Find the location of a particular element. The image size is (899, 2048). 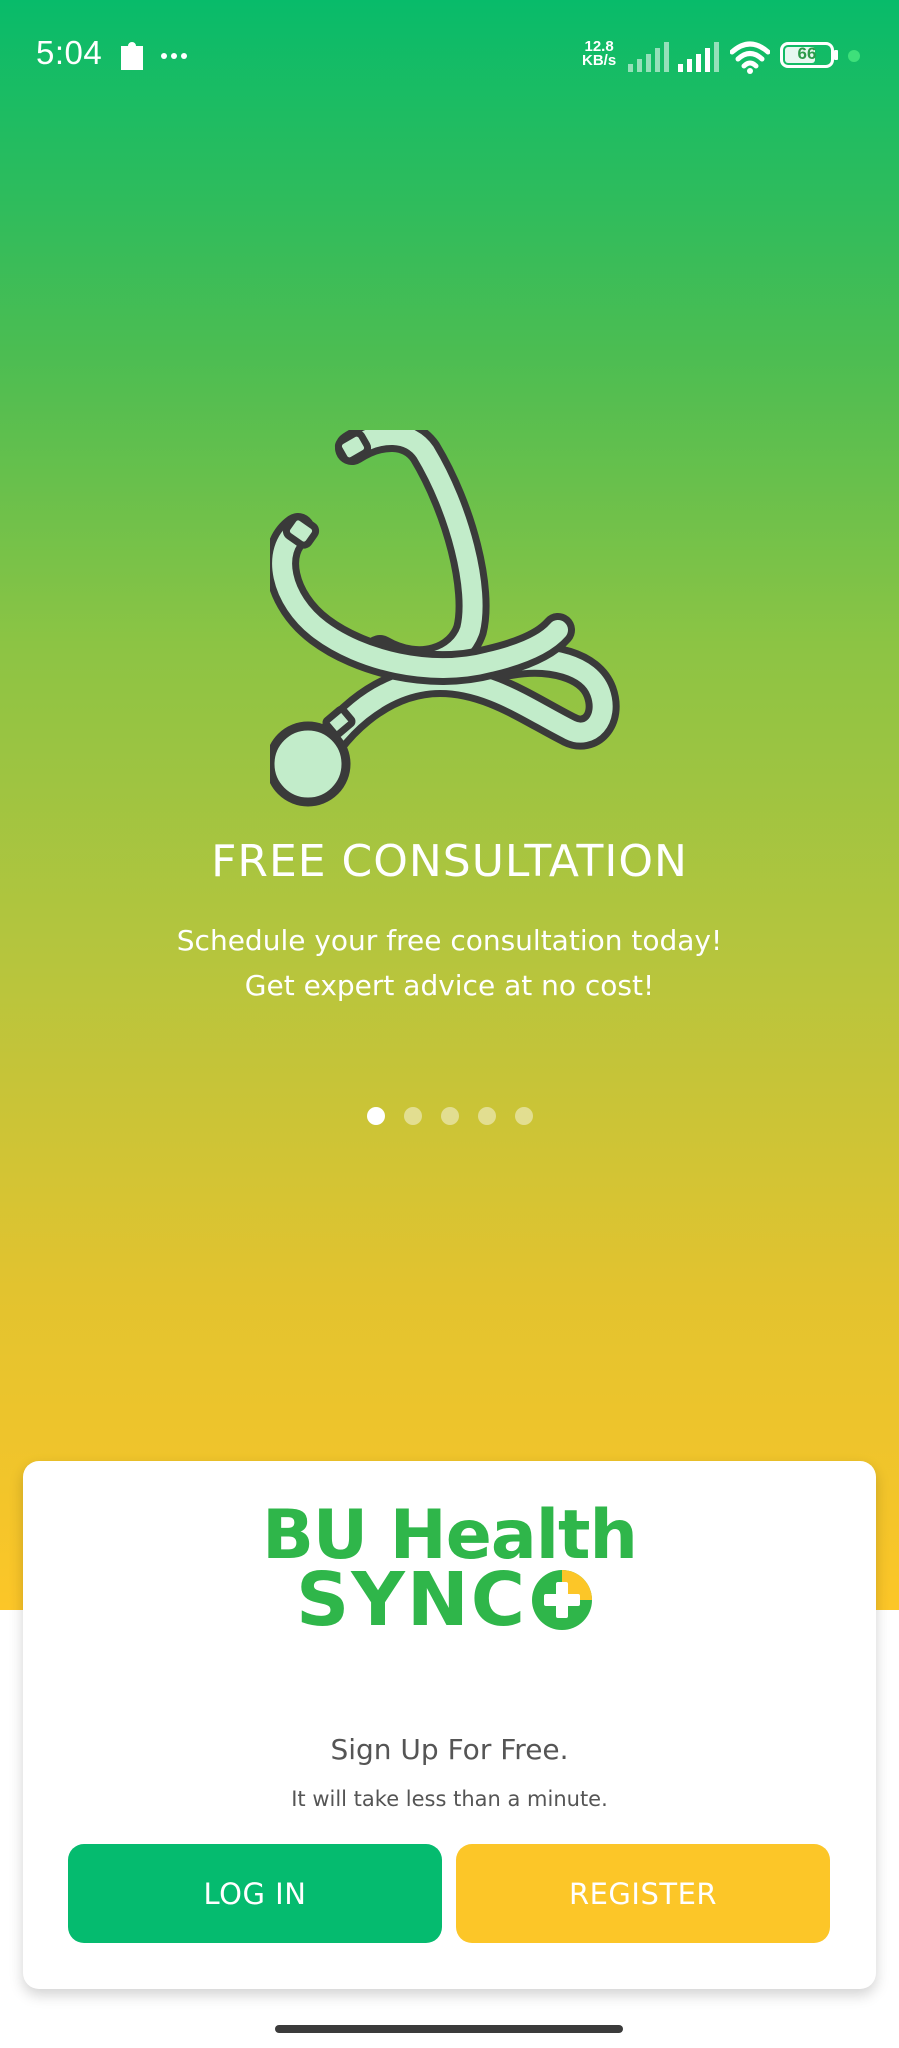

register-button: REGISTER is located at coordinates (643, 1893).